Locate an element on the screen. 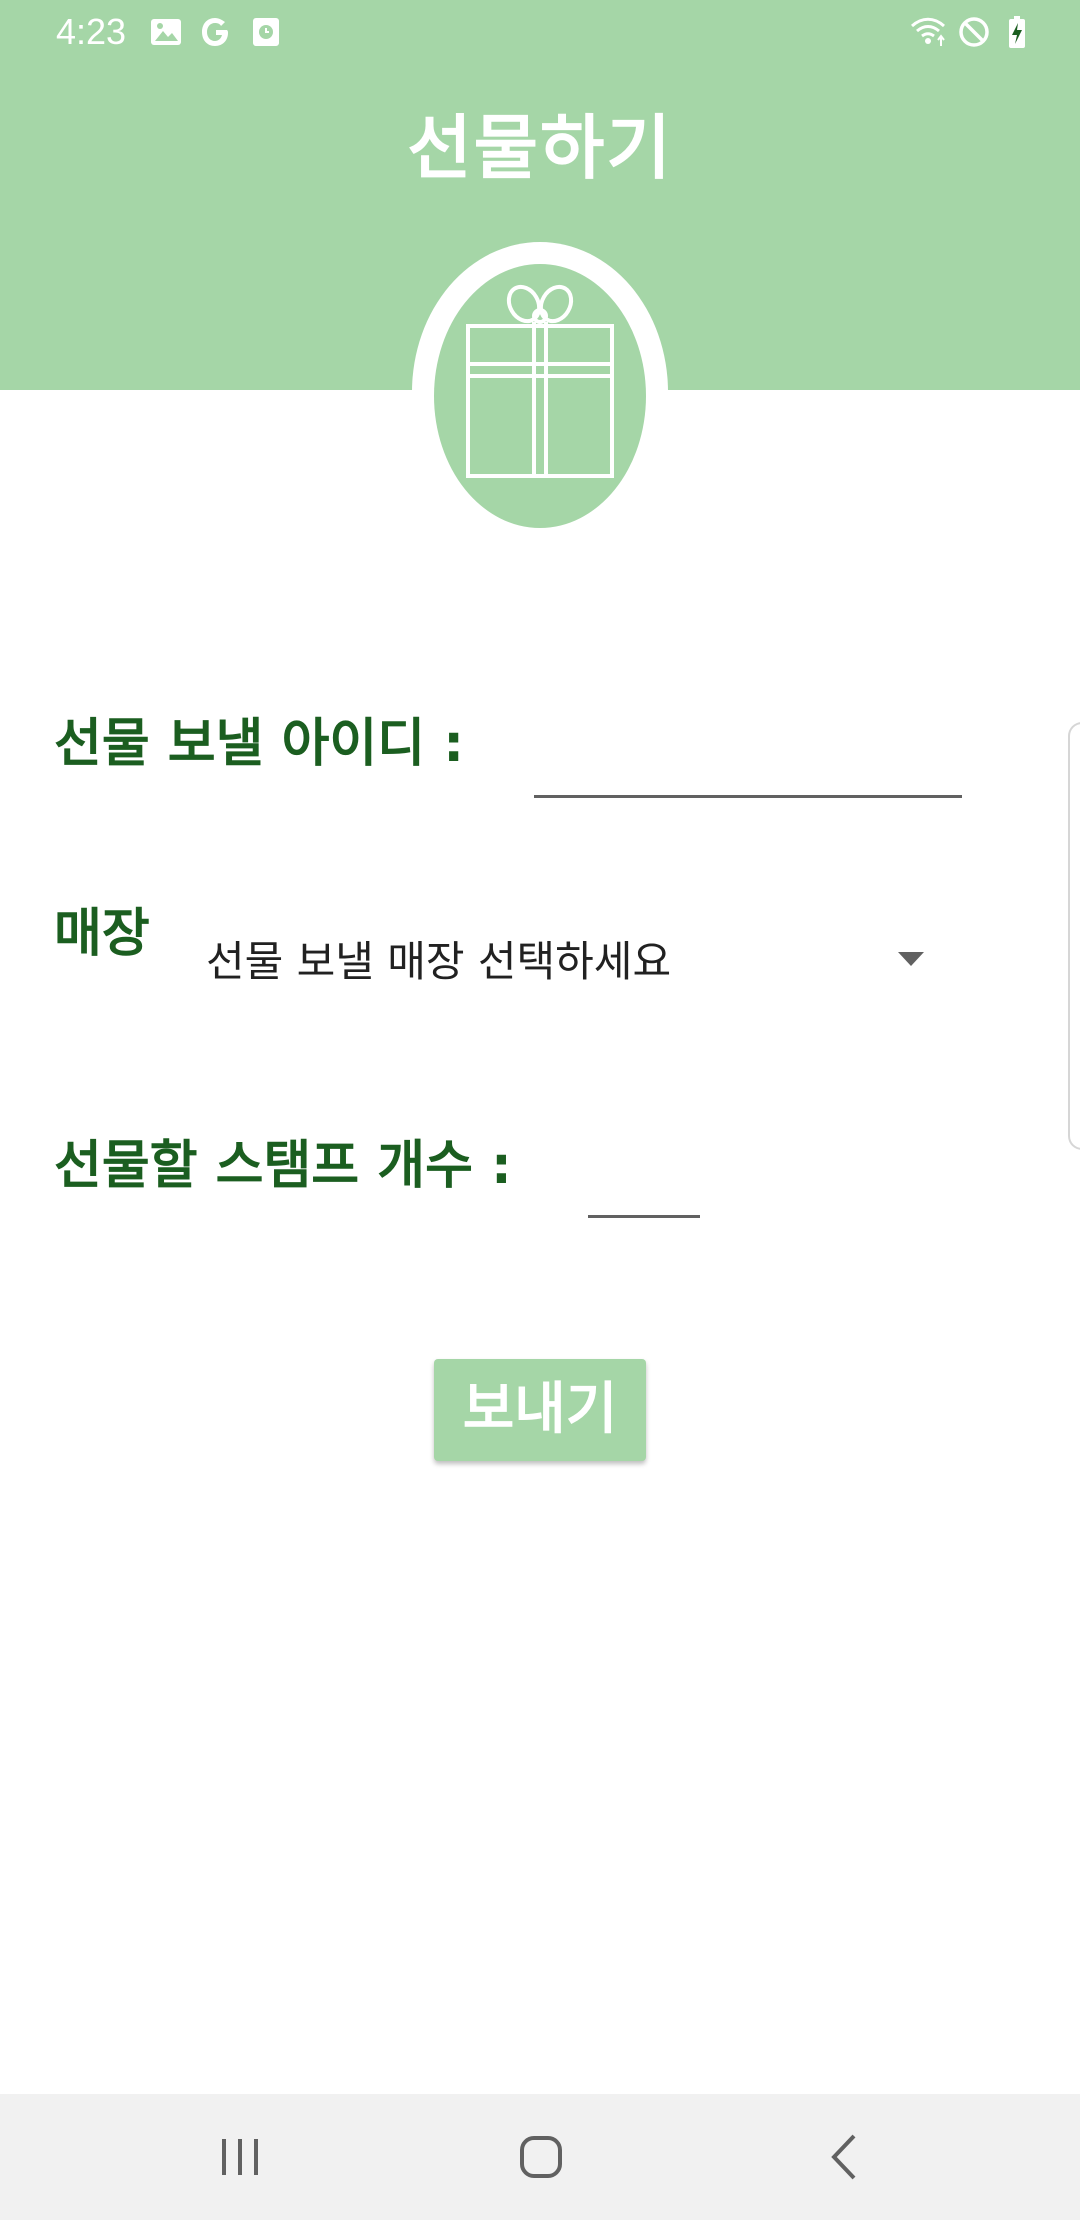 Image resolution: width=1080 pixels, height=2220 pixels. recent-apps-icon is located at coordinates (240, 2157).